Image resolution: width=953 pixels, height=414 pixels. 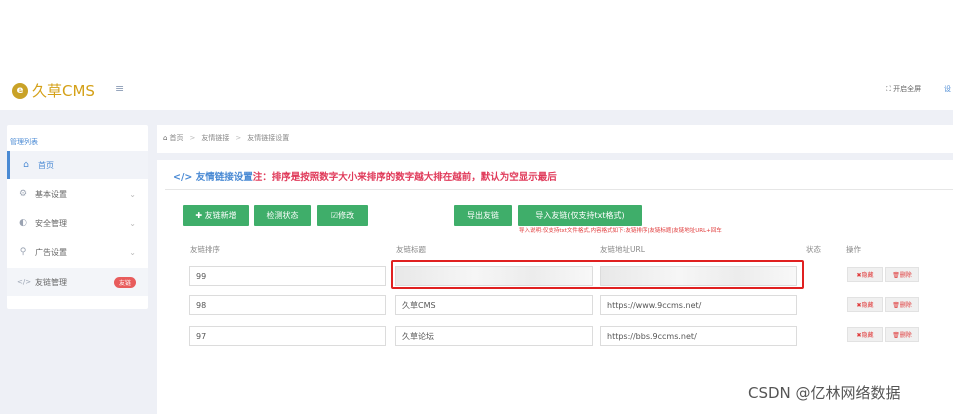 I want to click on app-name: 久草CMS, so click(x=63, y=91).